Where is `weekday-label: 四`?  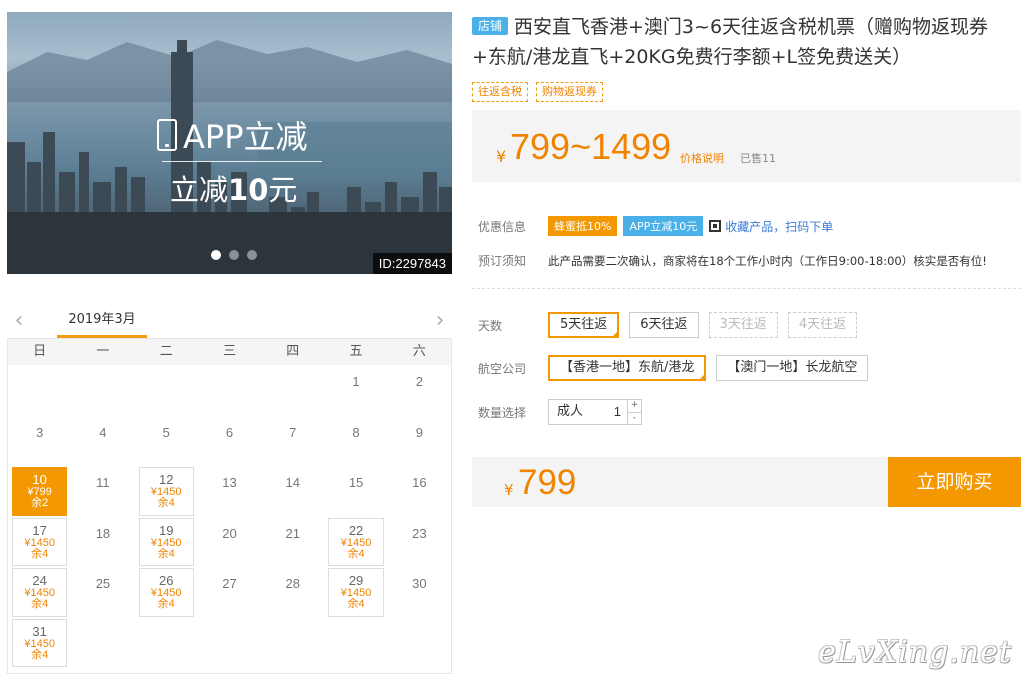 weekday-label: 四 is located at coordinates (293, 351).